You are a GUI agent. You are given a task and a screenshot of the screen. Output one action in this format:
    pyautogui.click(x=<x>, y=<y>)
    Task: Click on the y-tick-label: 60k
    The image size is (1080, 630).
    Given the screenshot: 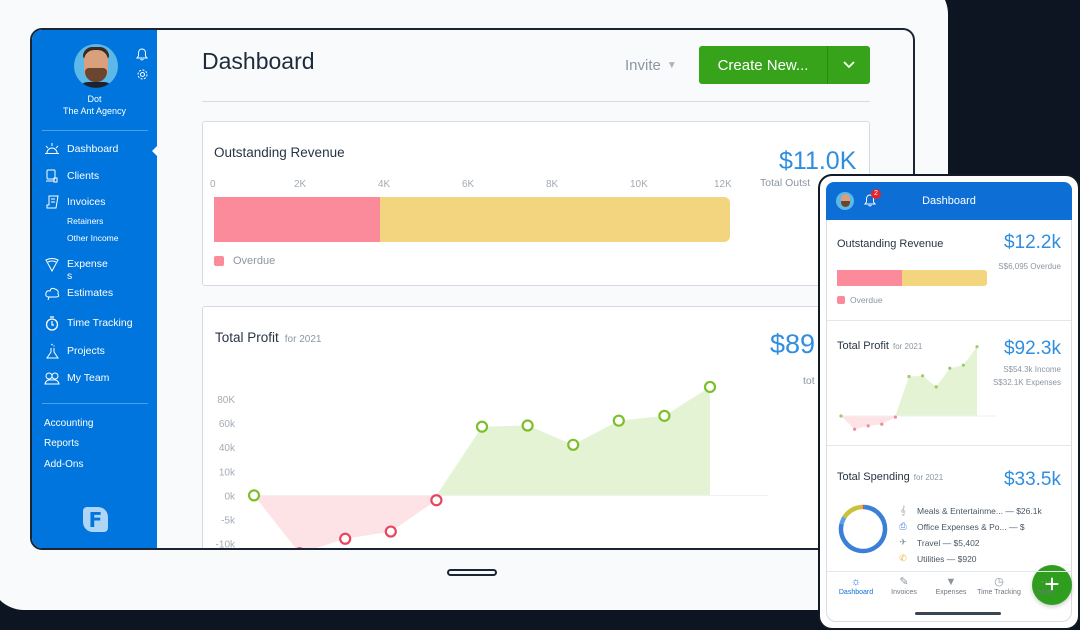 What is the action you would take?
    pyautogui.click(x=227, y=424)
    